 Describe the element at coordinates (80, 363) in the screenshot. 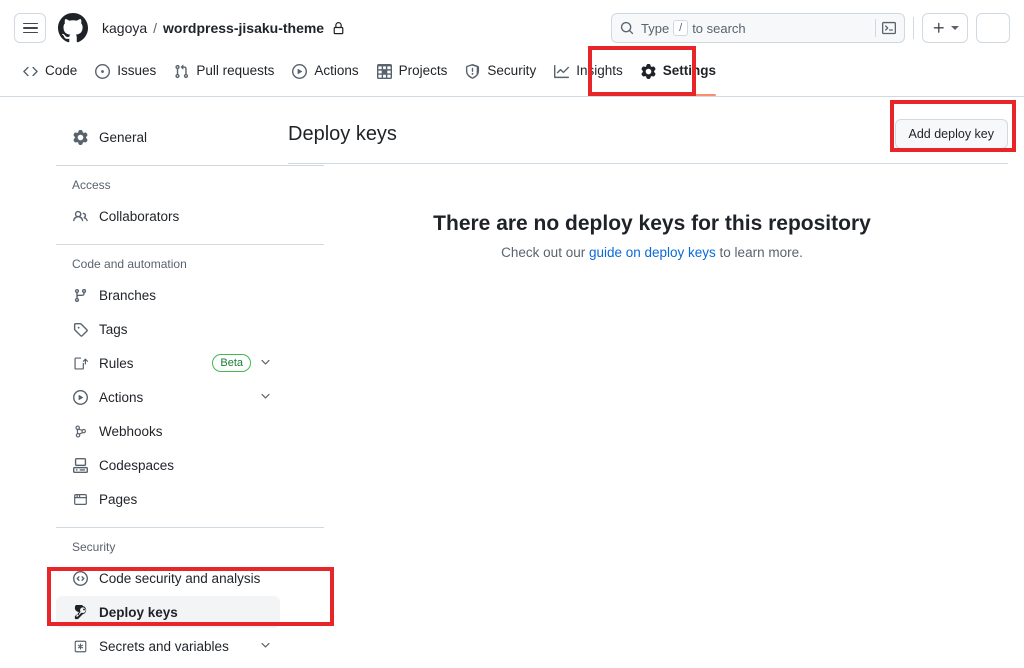

I see `rules-icon` at that location.